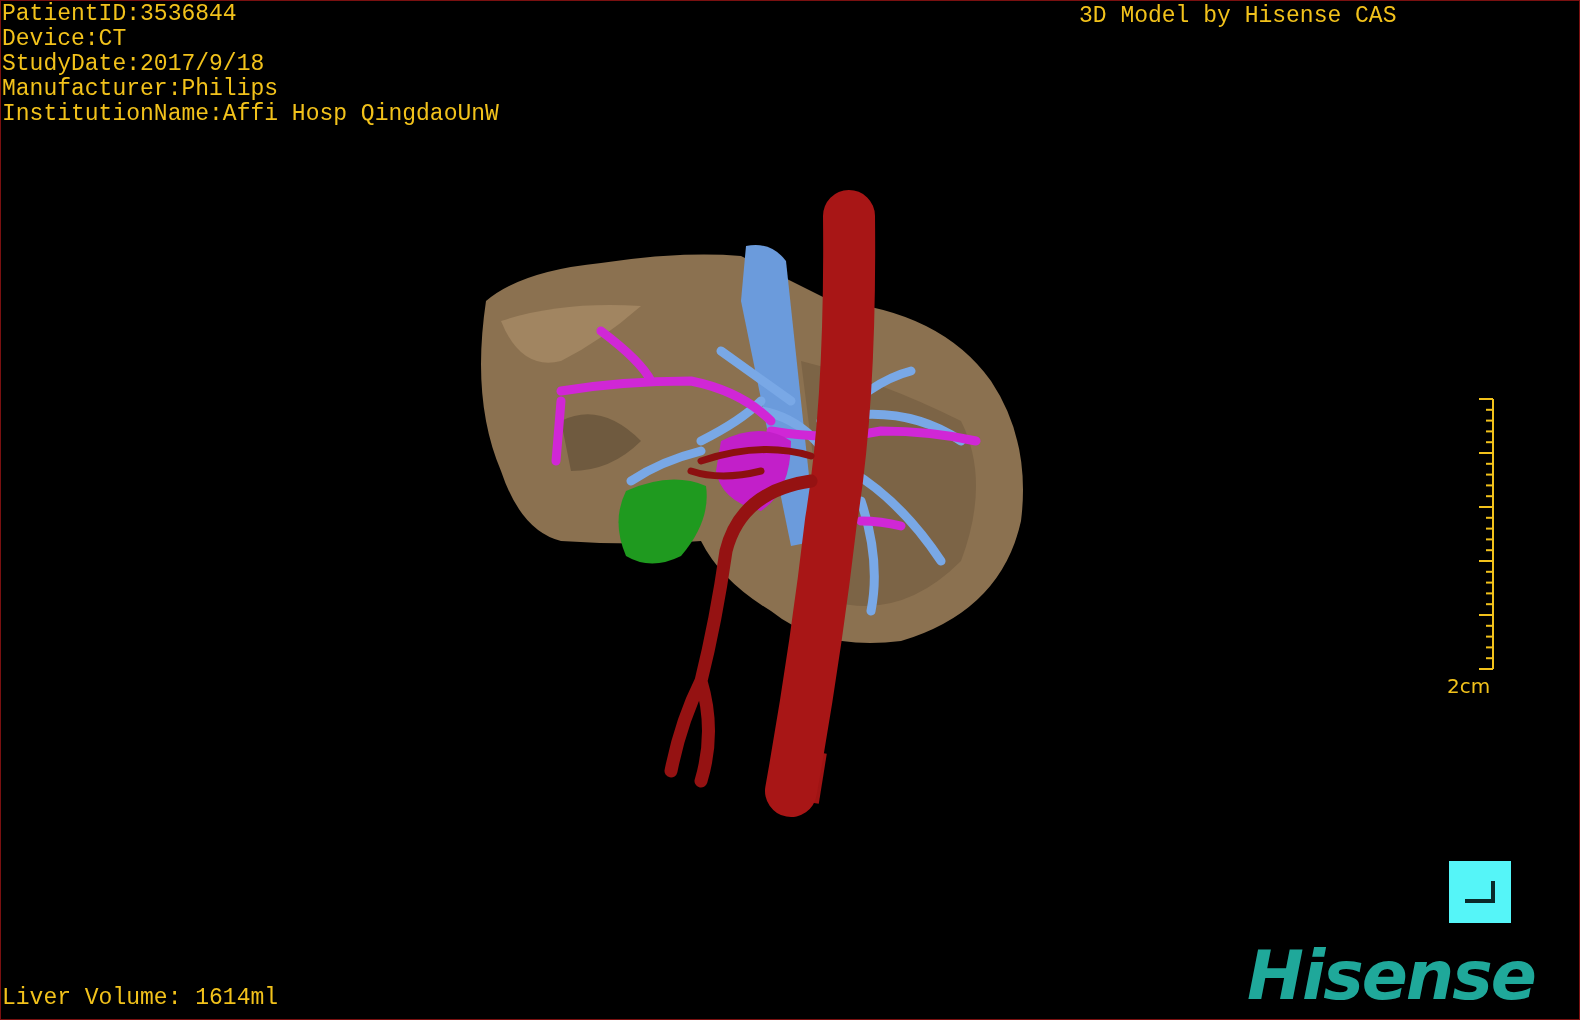 This screenshot has width=1580, height=1020. I want to click on patient-info-text: StudyDate:2017/9/18, so click(134, 64).